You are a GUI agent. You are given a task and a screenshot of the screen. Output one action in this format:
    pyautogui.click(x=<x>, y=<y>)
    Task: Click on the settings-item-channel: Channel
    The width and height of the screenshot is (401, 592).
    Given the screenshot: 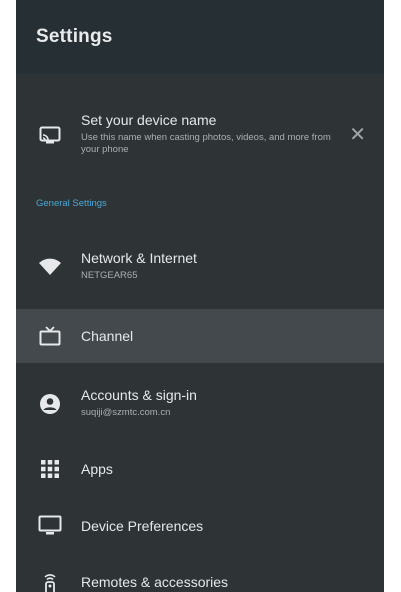 What is the action you would take?
    pyautogui.click(x=200, y=336)
    